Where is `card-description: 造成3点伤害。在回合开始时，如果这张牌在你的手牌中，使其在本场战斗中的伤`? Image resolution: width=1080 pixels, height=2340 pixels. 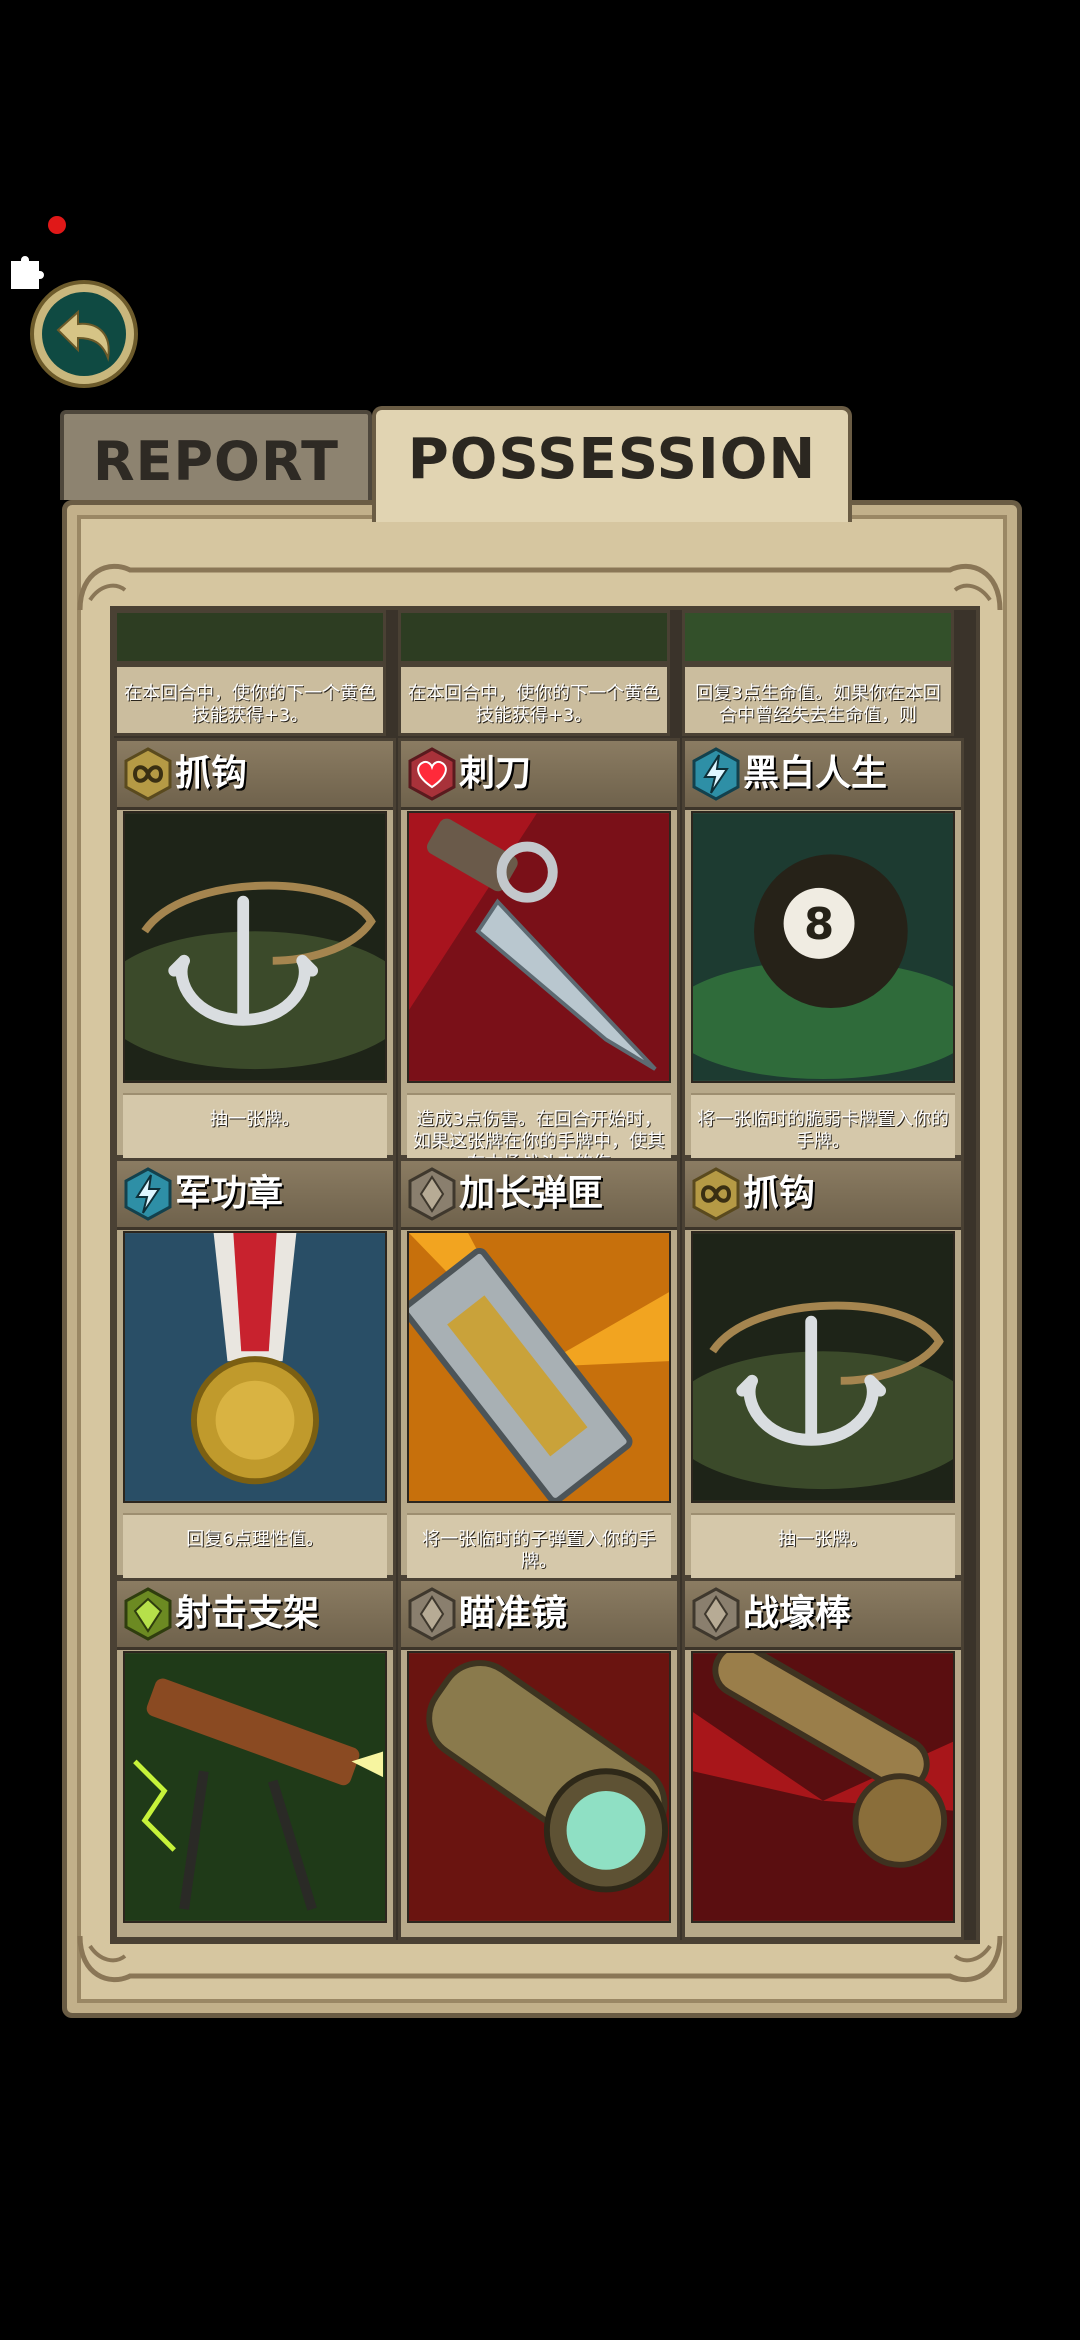 card-description: 造成3点伤害。在回合开始时，如果这张牌在你的手牌中，使其在本场战斗中的伤 is located at coordinates (539, 1126).